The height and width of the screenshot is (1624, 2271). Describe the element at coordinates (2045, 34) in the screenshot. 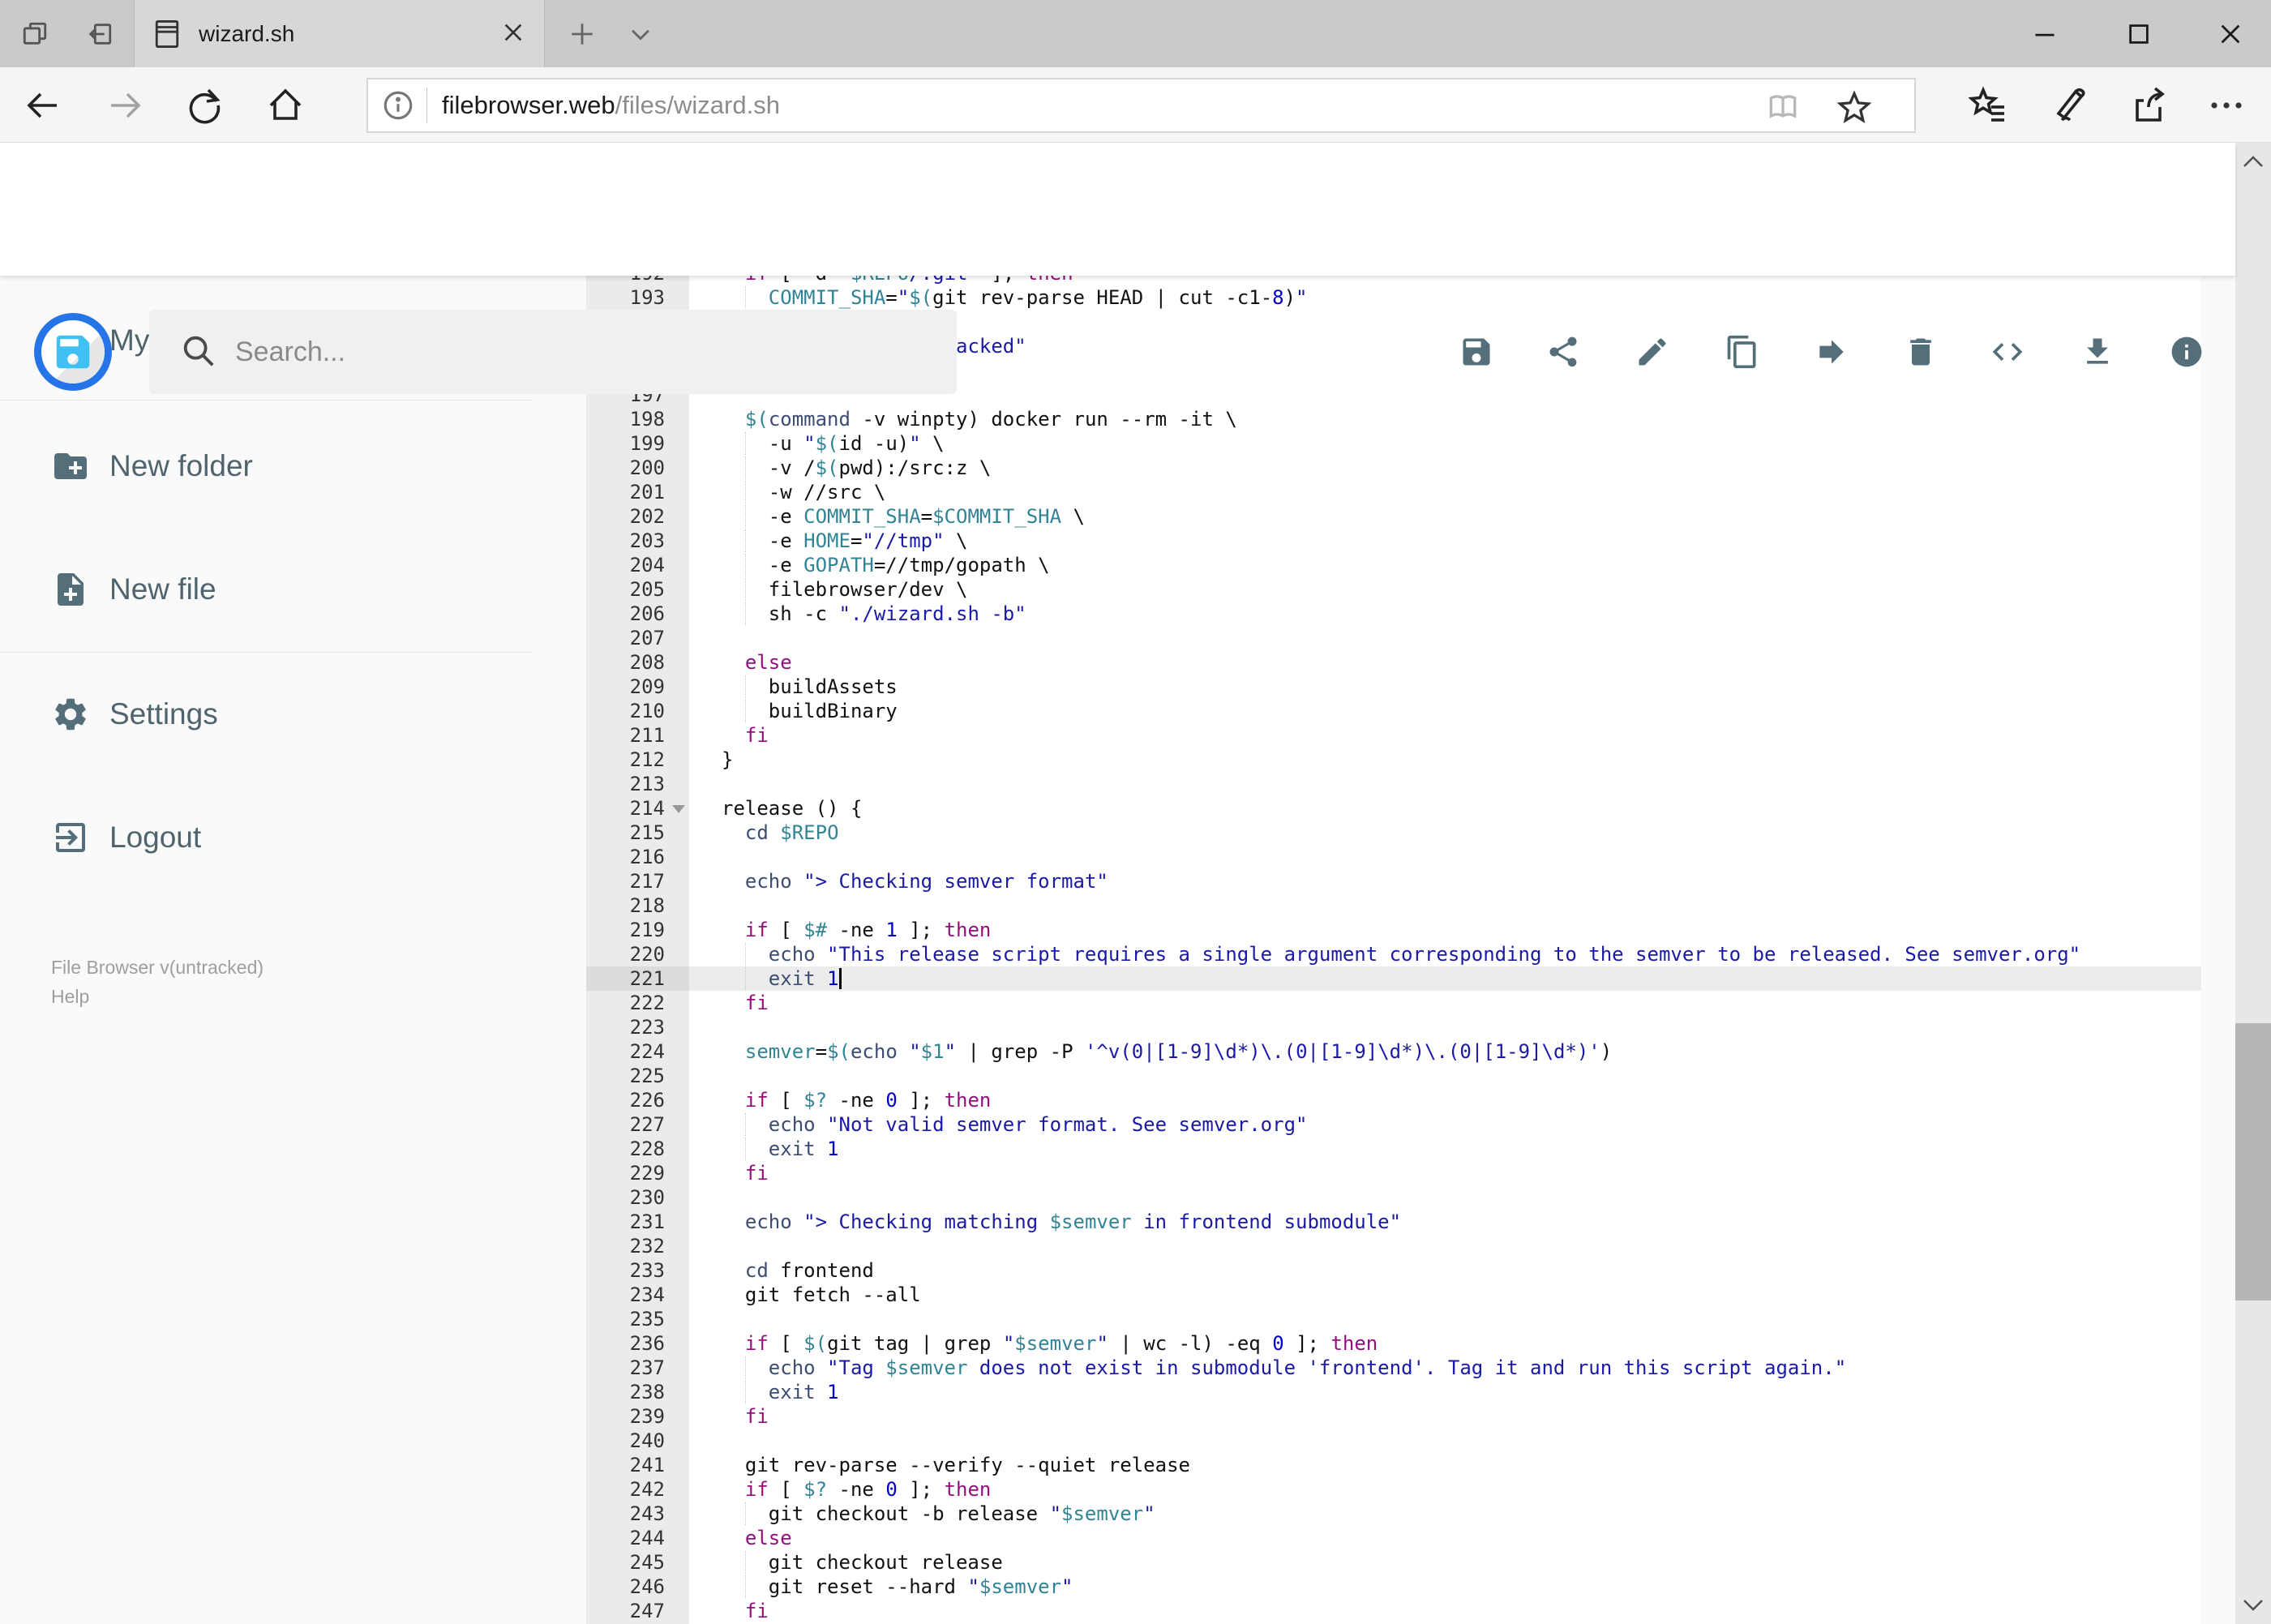

I see `minimize-button` at that location.